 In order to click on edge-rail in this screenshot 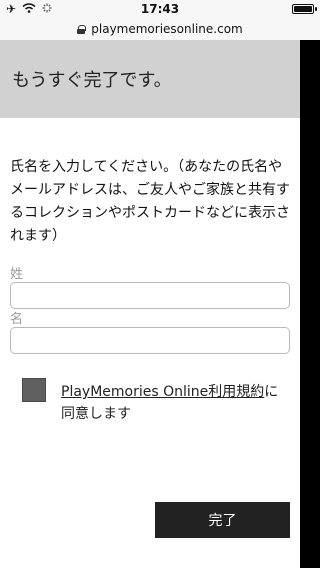, I will do `click(310, 304)`.